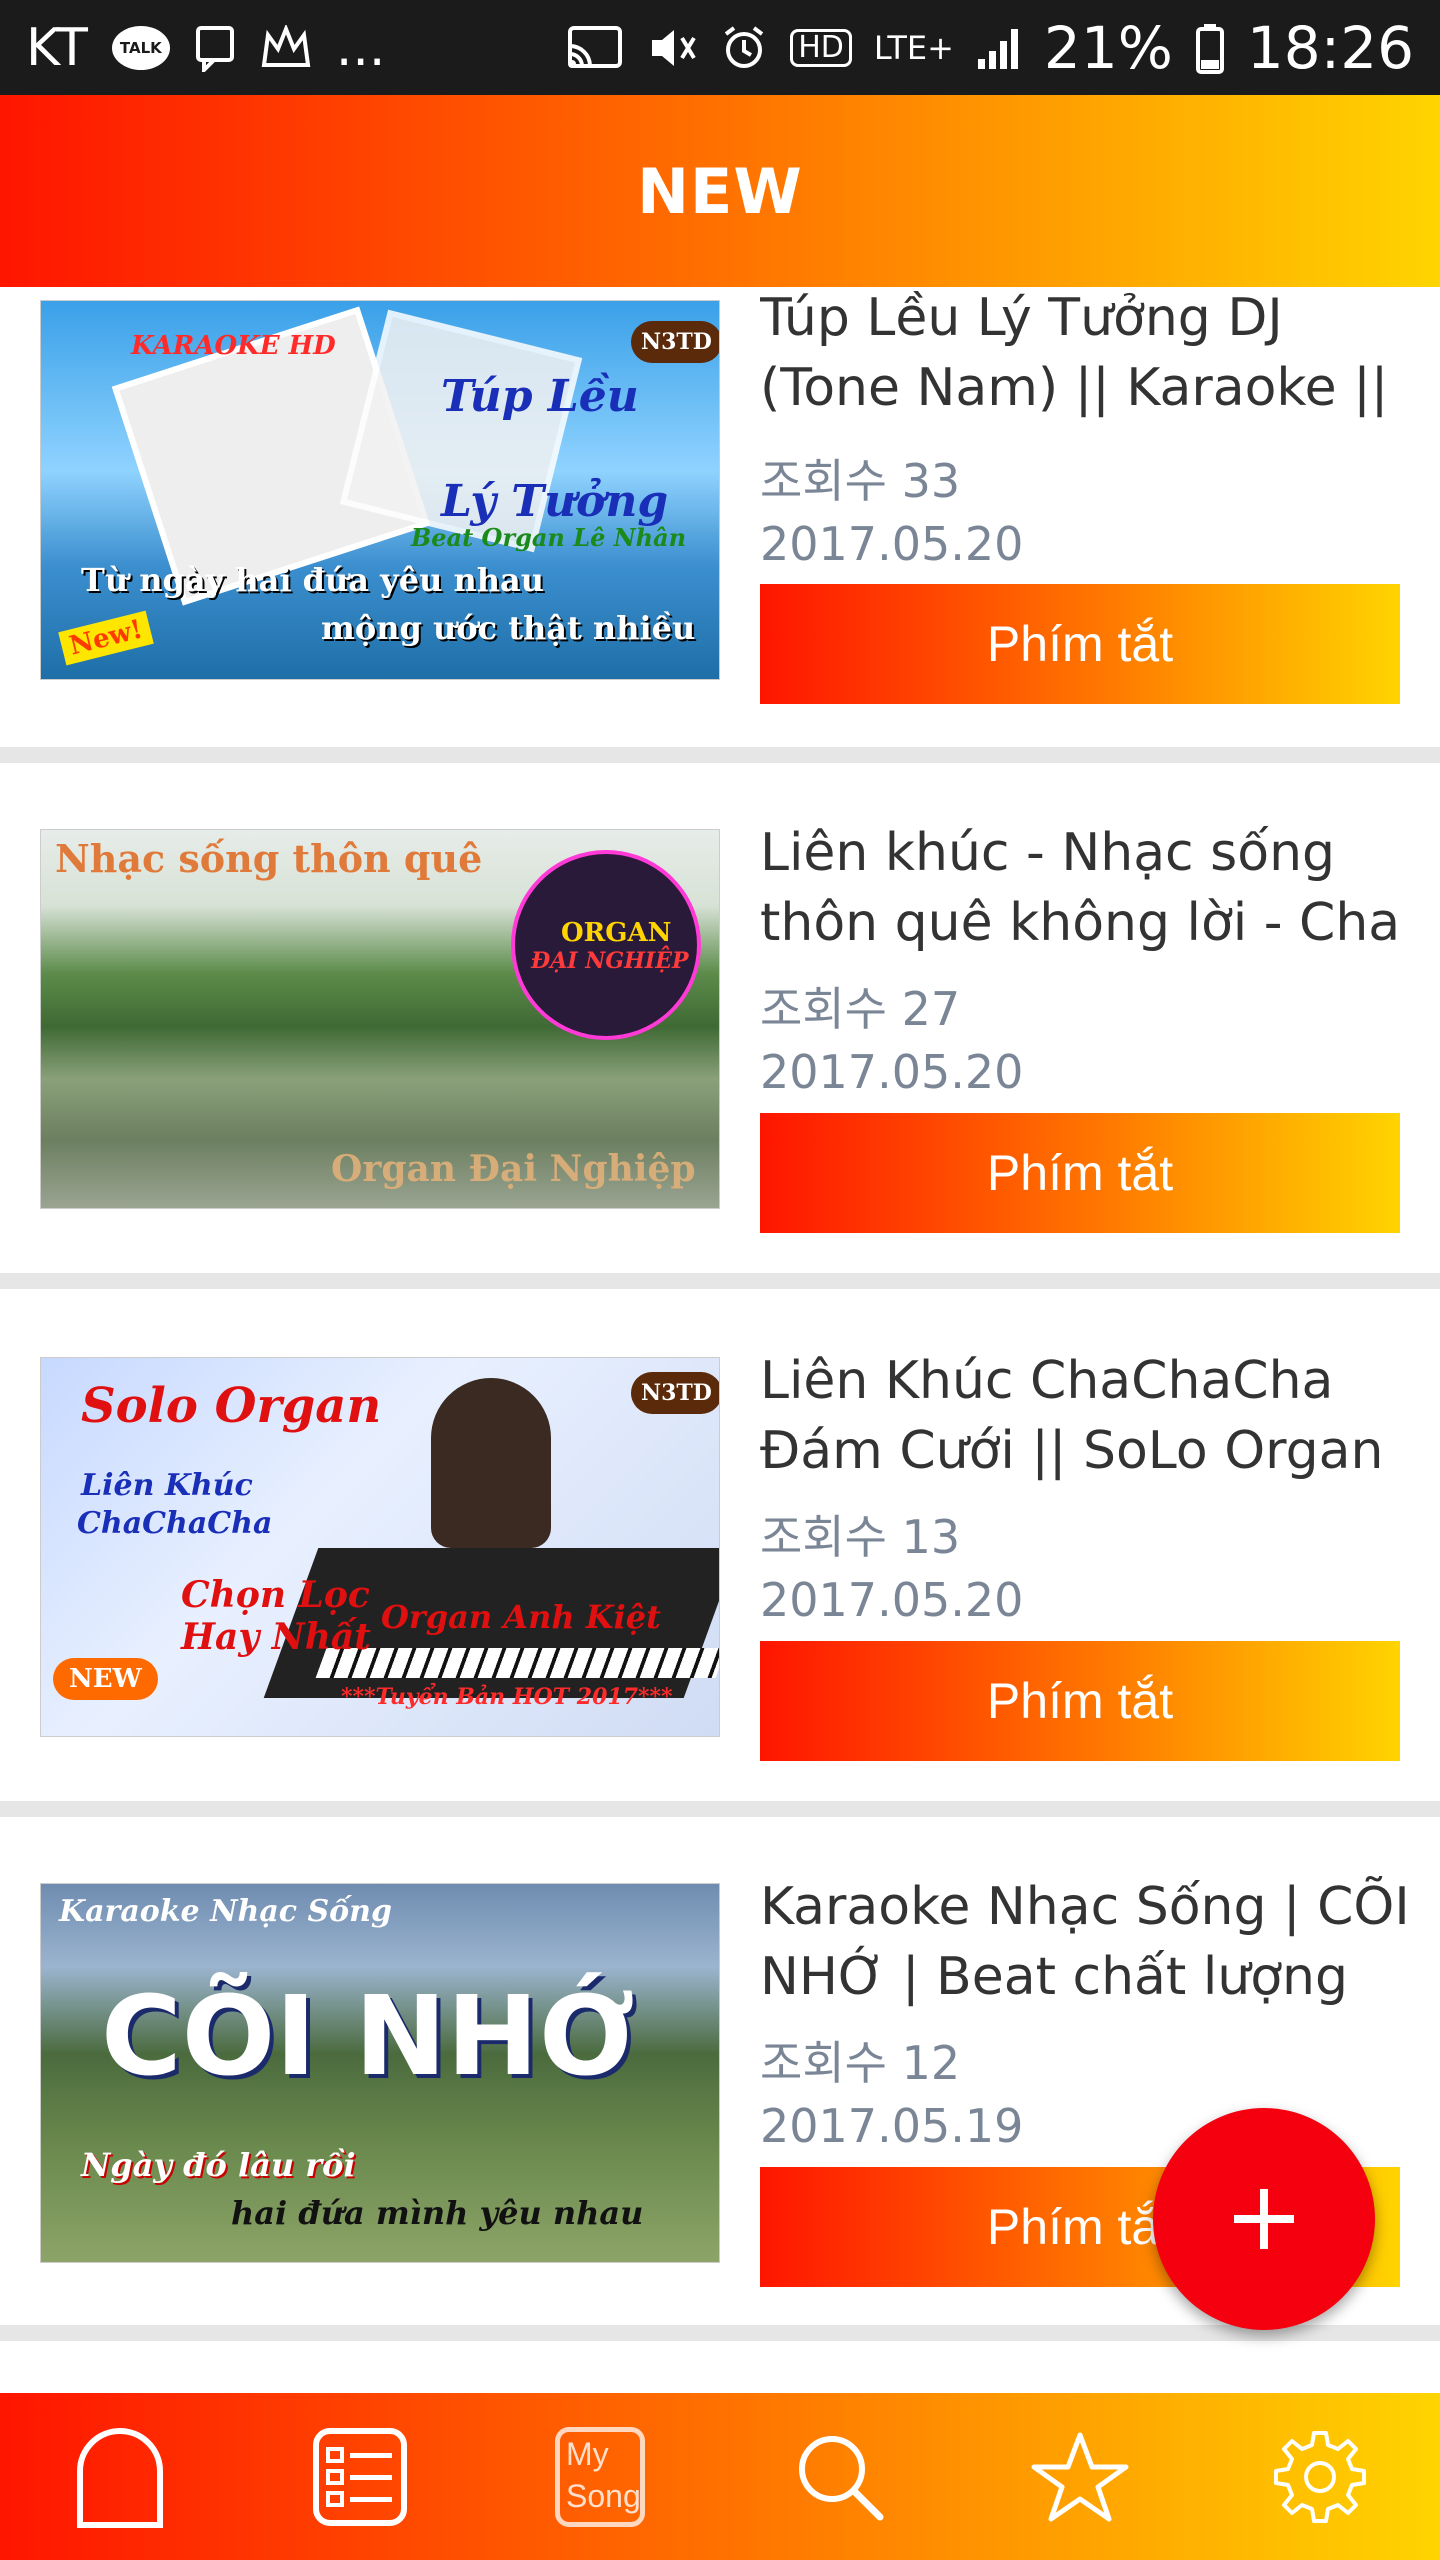 This screenshot has width=1440, height=2560. I want to click on nav-home, so click(120, 2477).